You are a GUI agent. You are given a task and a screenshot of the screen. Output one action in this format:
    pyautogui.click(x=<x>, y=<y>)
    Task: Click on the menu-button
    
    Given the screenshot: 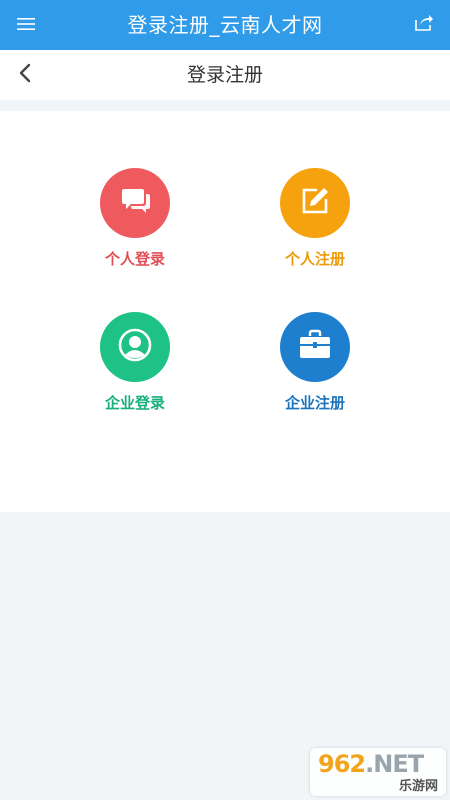 What is the action you would take?
    pyautogui.click(x=26, y=25)
    